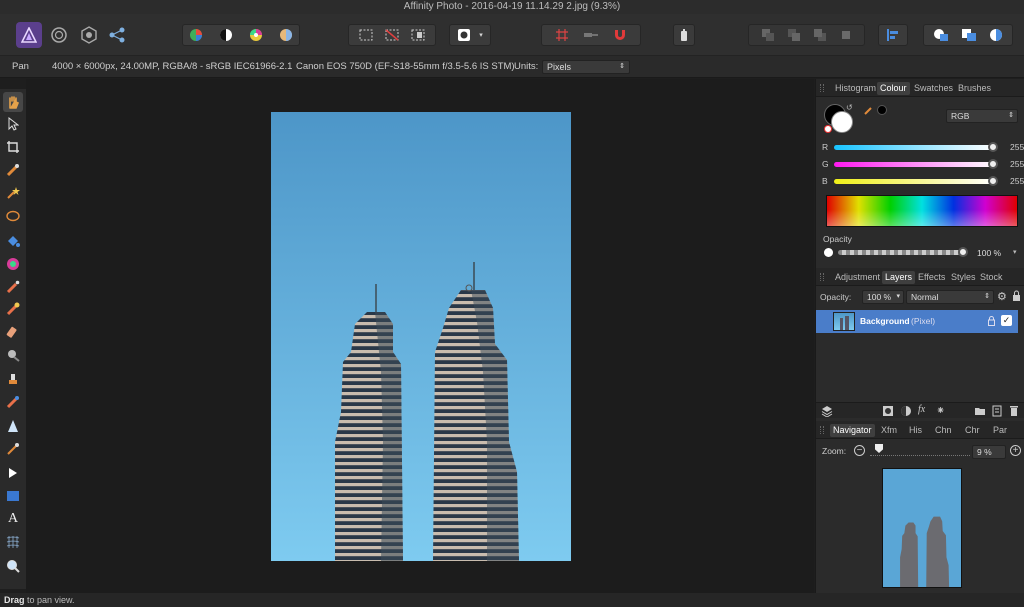 Image resolution: width=1024 pixels, height=607 pixels. What do you see at coordinates (13, 379) in the screenshot?
I see `clone-brush-icon` at bounding box center [13, 379].